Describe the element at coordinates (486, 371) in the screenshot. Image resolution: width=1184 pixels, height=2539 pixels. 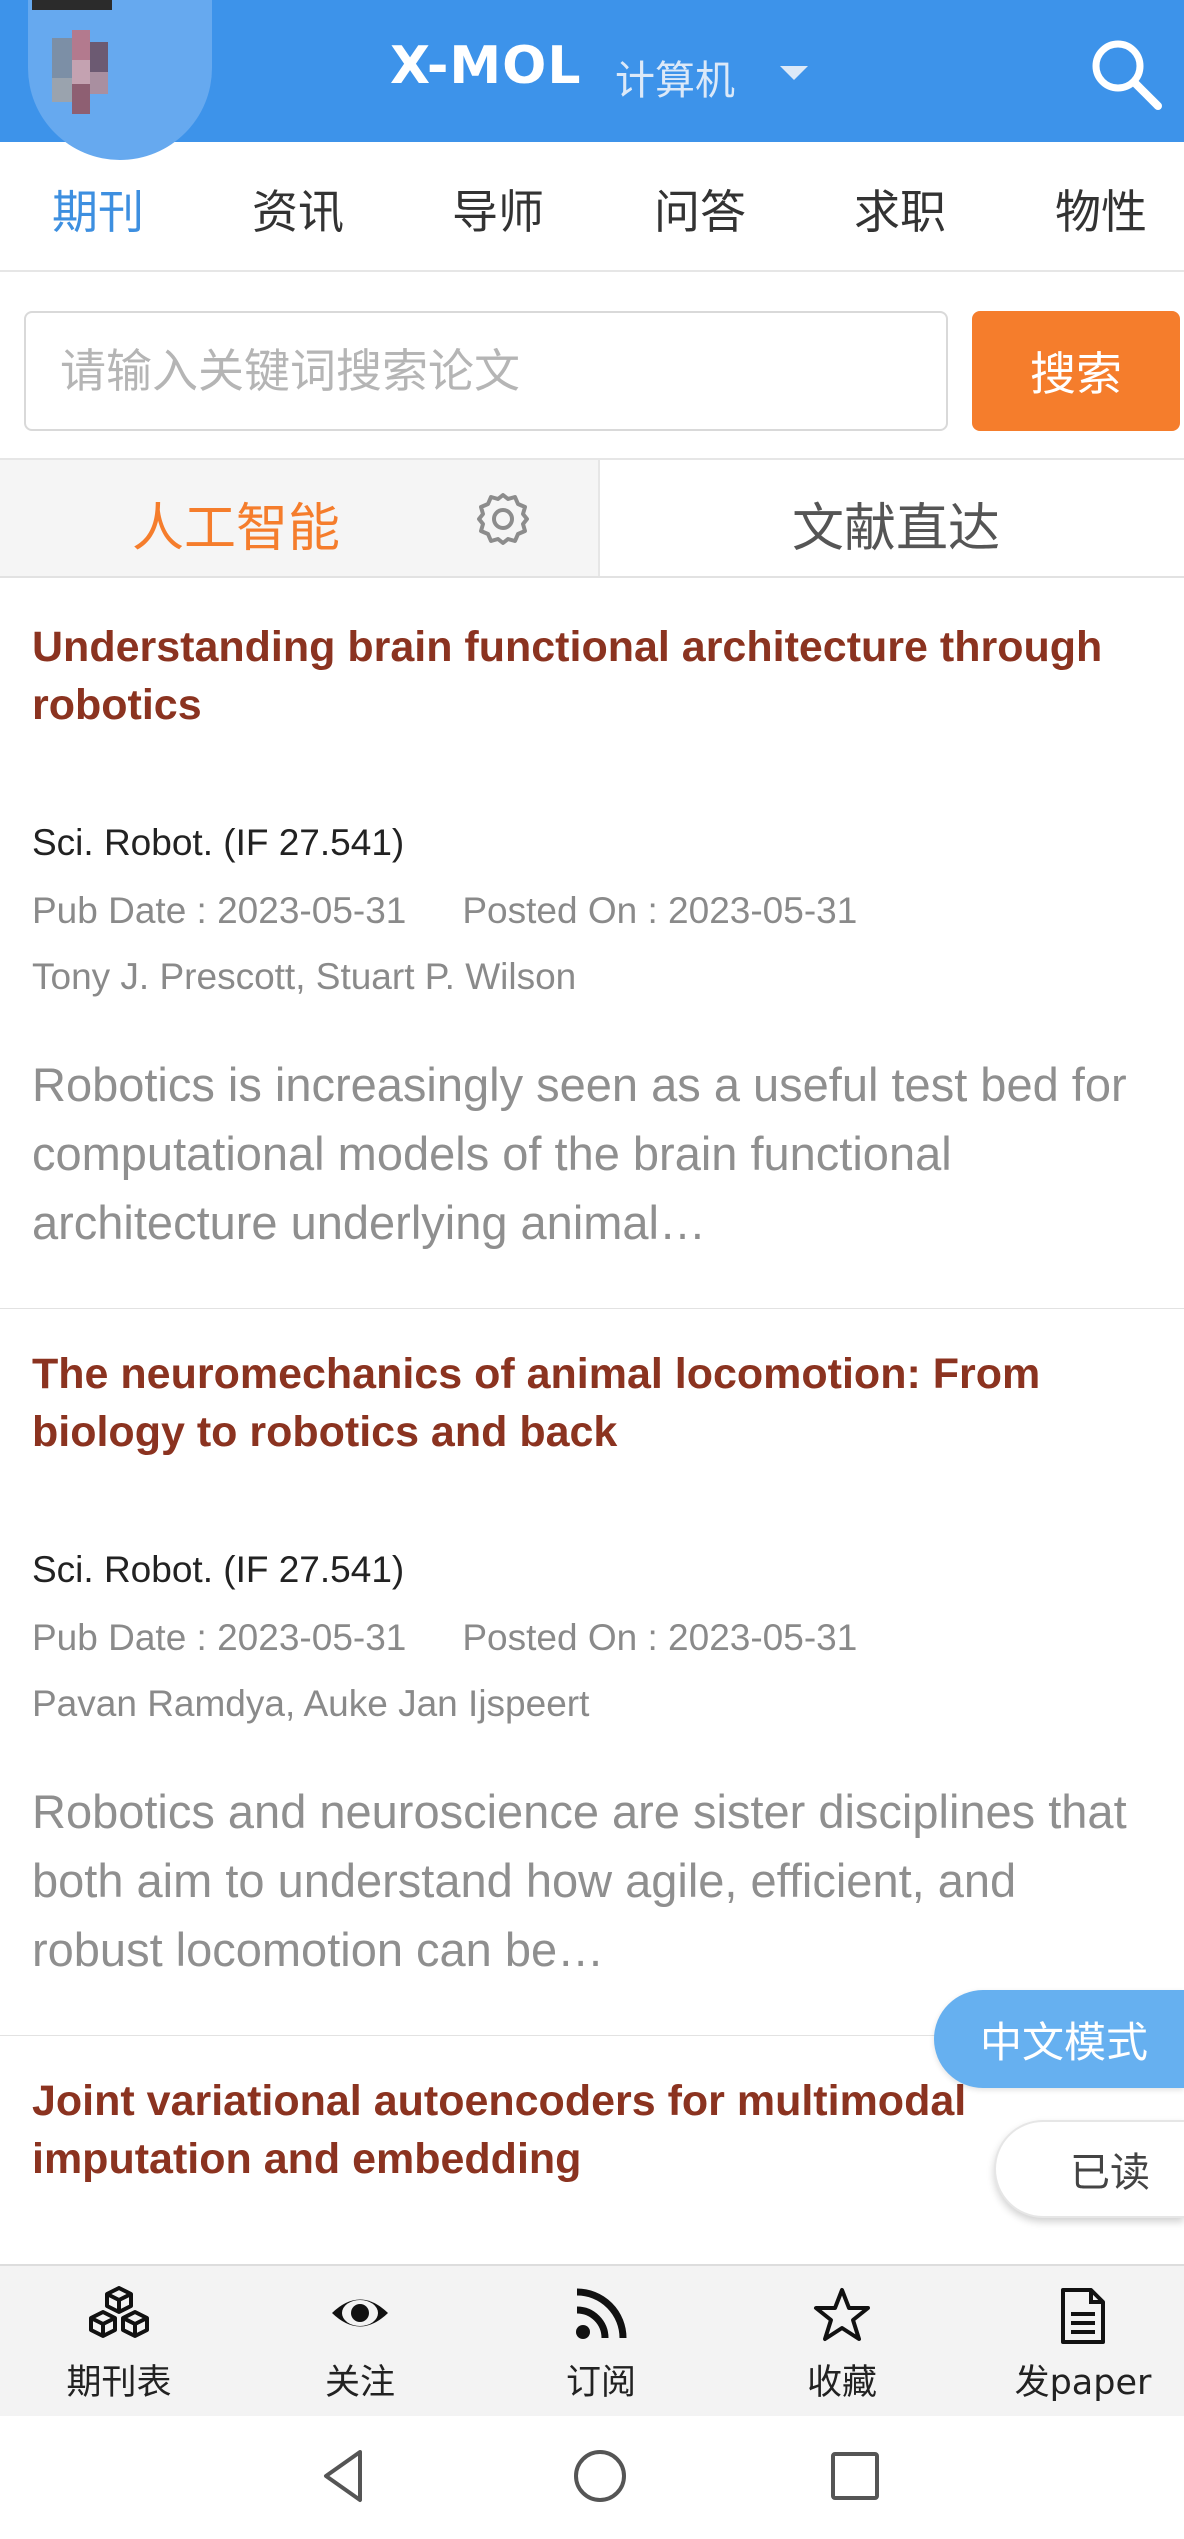
I see `search-input` at that location.